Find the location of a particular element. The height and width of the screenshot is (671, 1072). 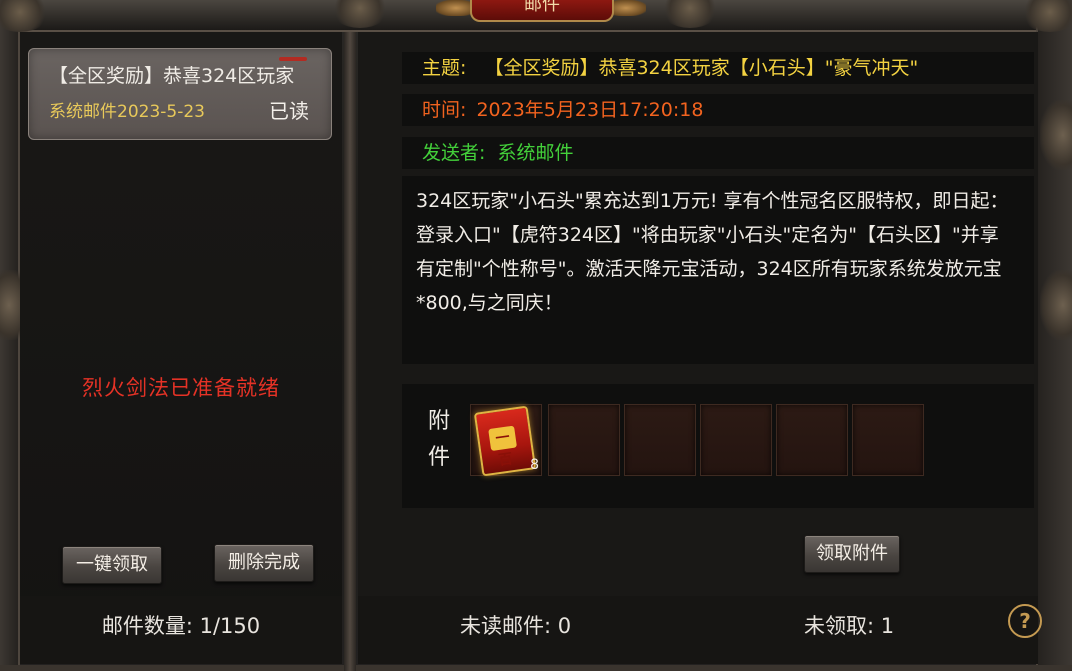

attachment-box: 附件 一百 8 is located at coordinates (718, 446).